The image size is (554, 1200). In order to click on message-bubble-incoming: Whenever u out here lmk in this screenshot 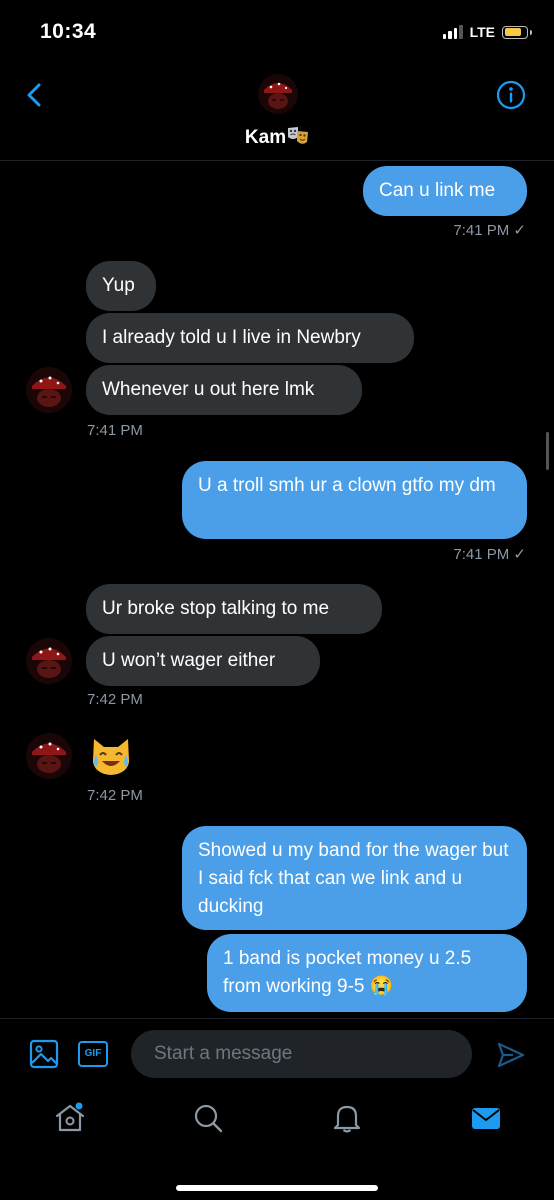, I will do `click(224, 390)`.